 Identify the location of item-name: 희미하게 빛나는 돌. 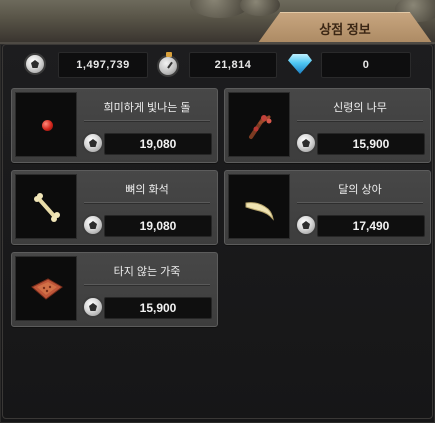
(147, 108).